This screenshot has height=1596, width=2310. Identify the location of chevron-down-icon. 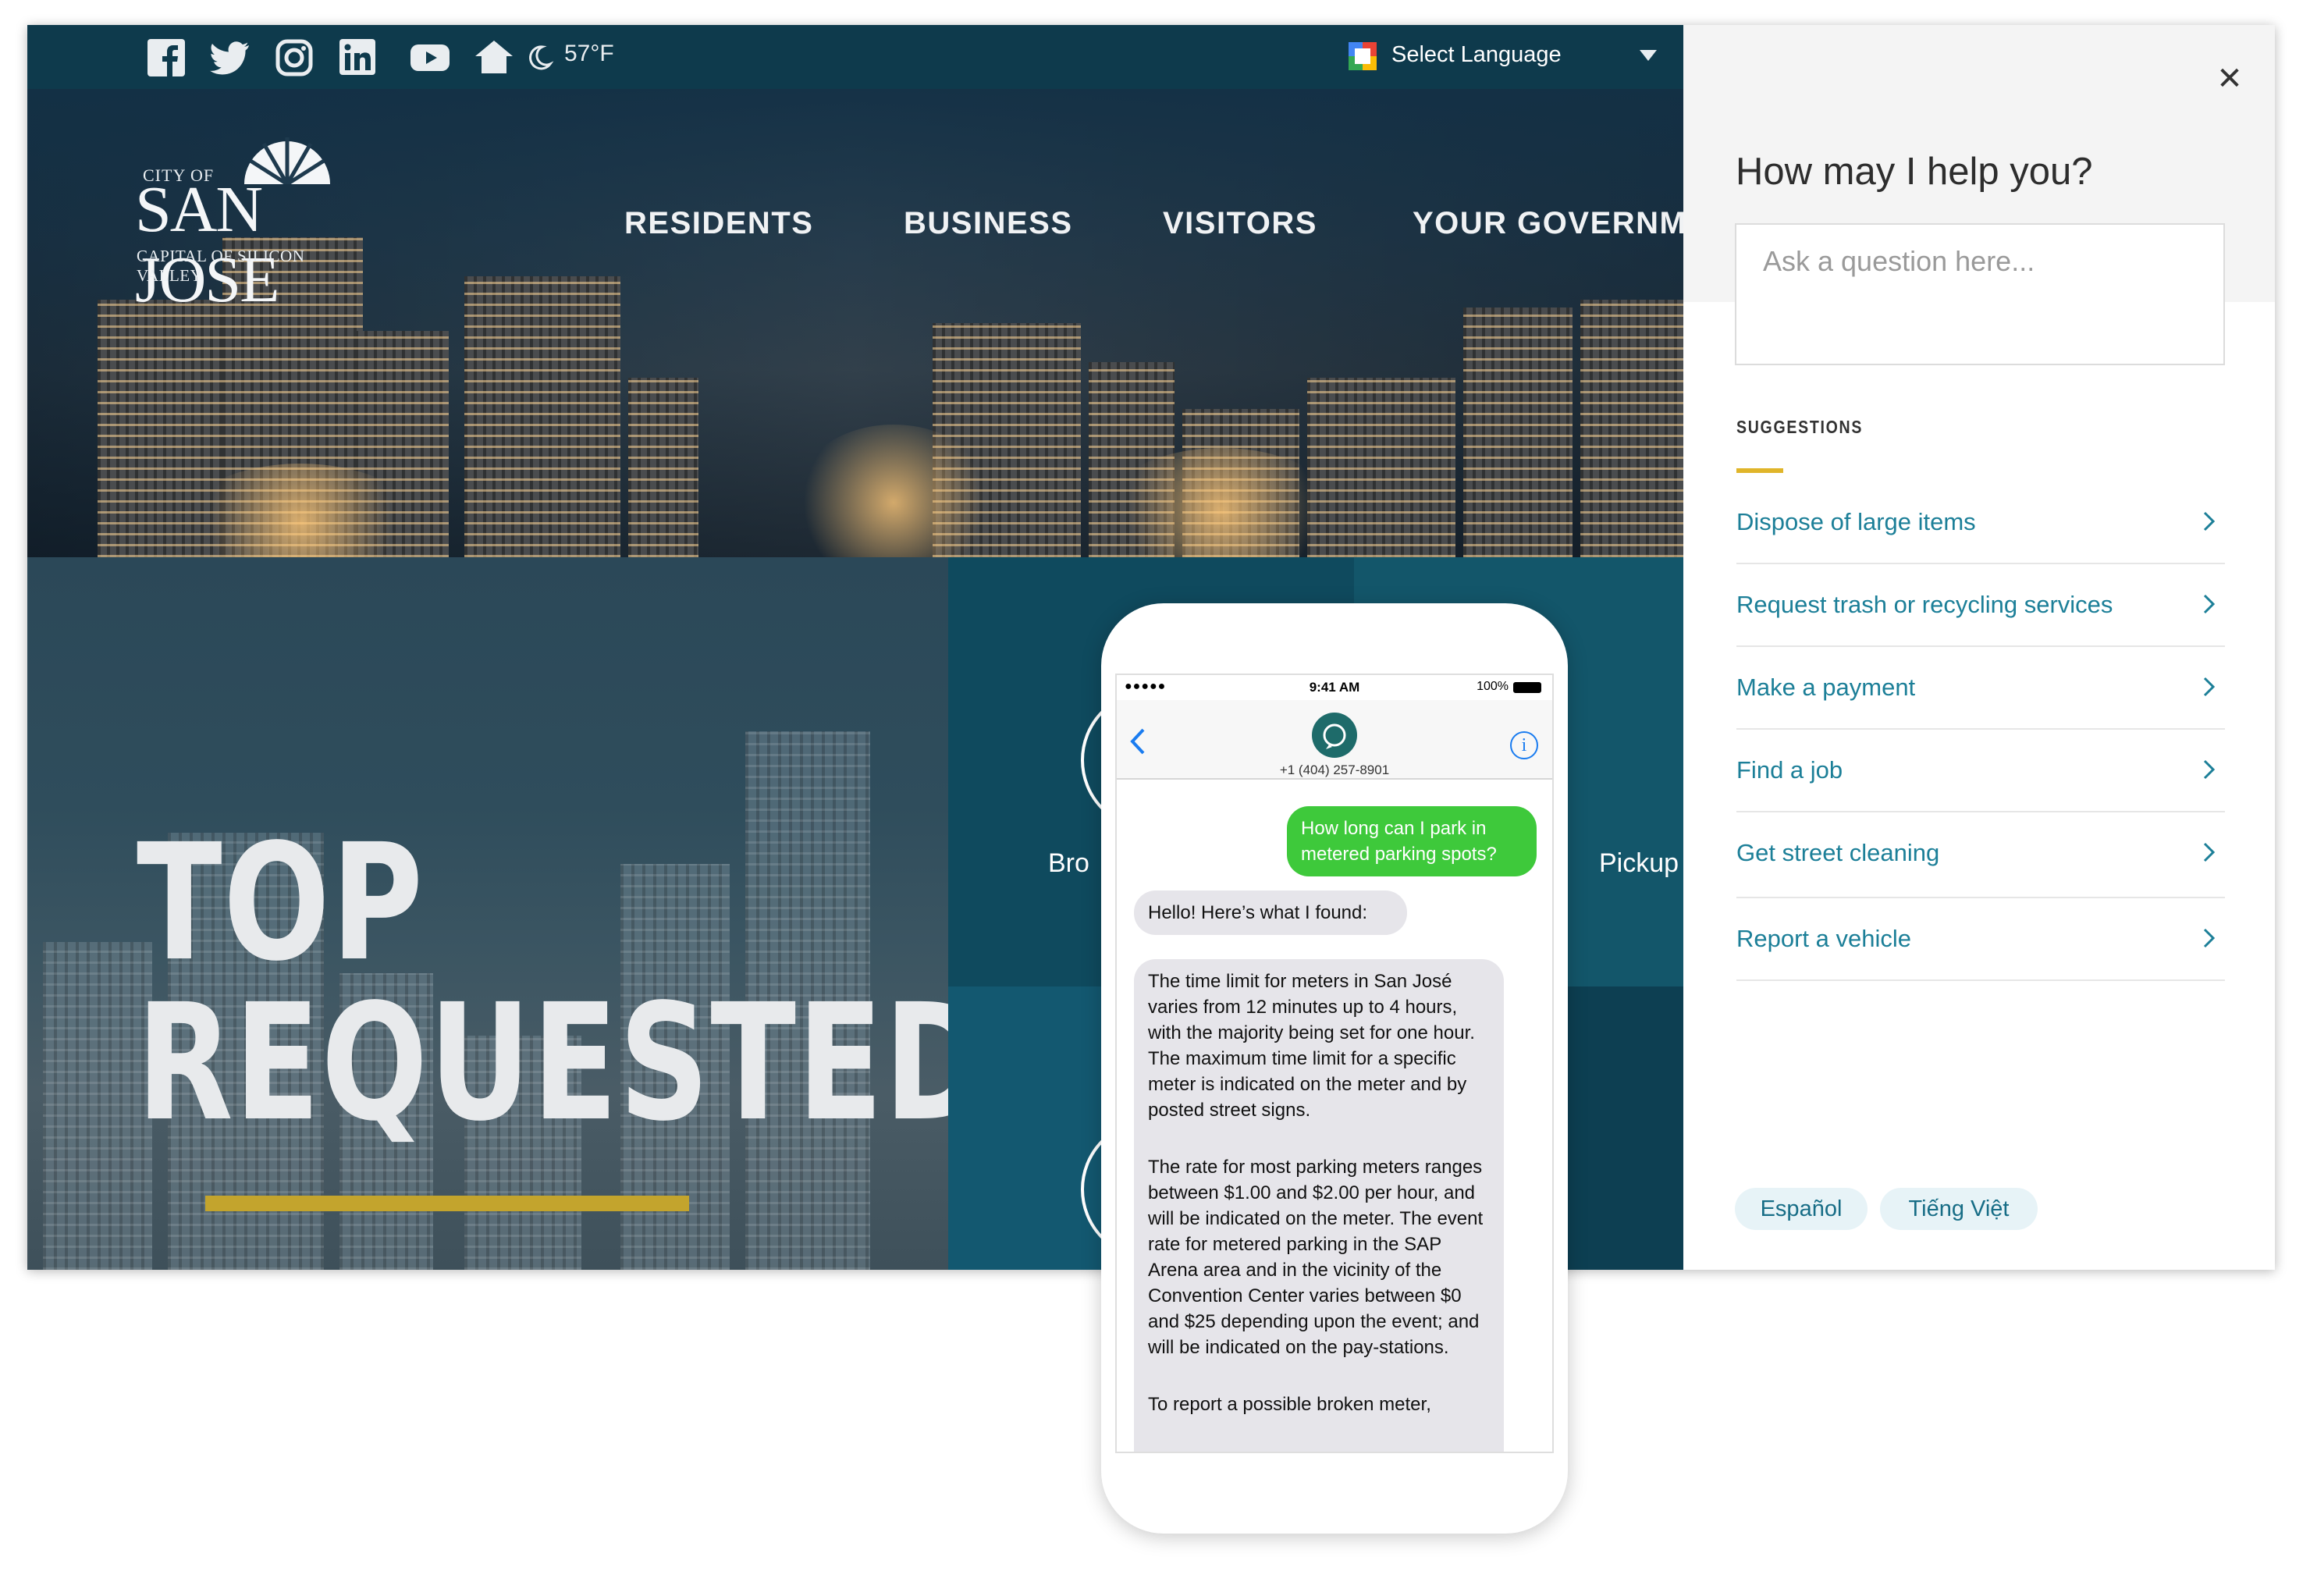
(1648, 55).